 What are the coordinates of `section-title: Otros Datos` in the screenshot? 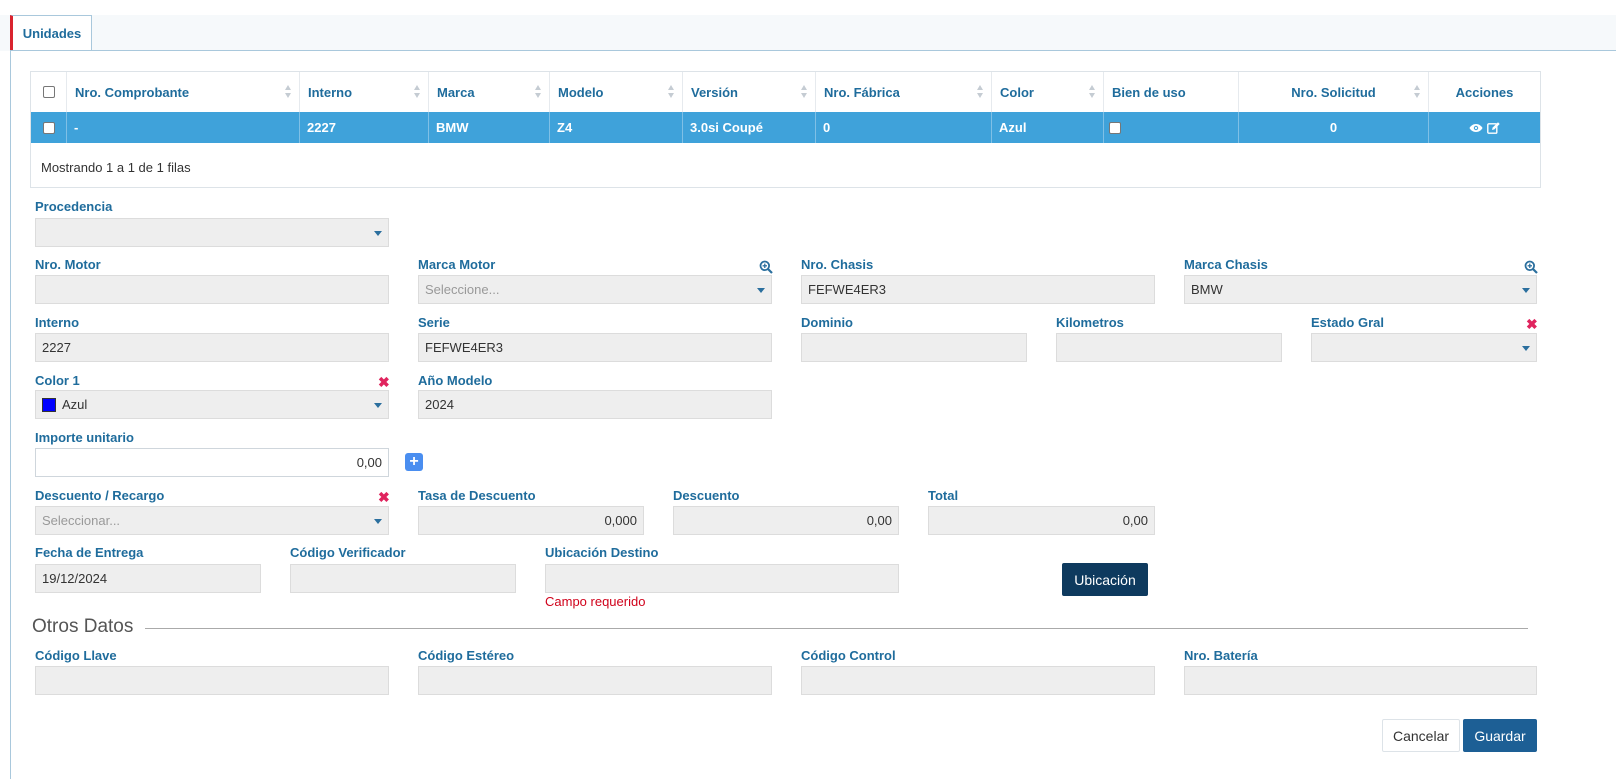 It's located at (83, 626).